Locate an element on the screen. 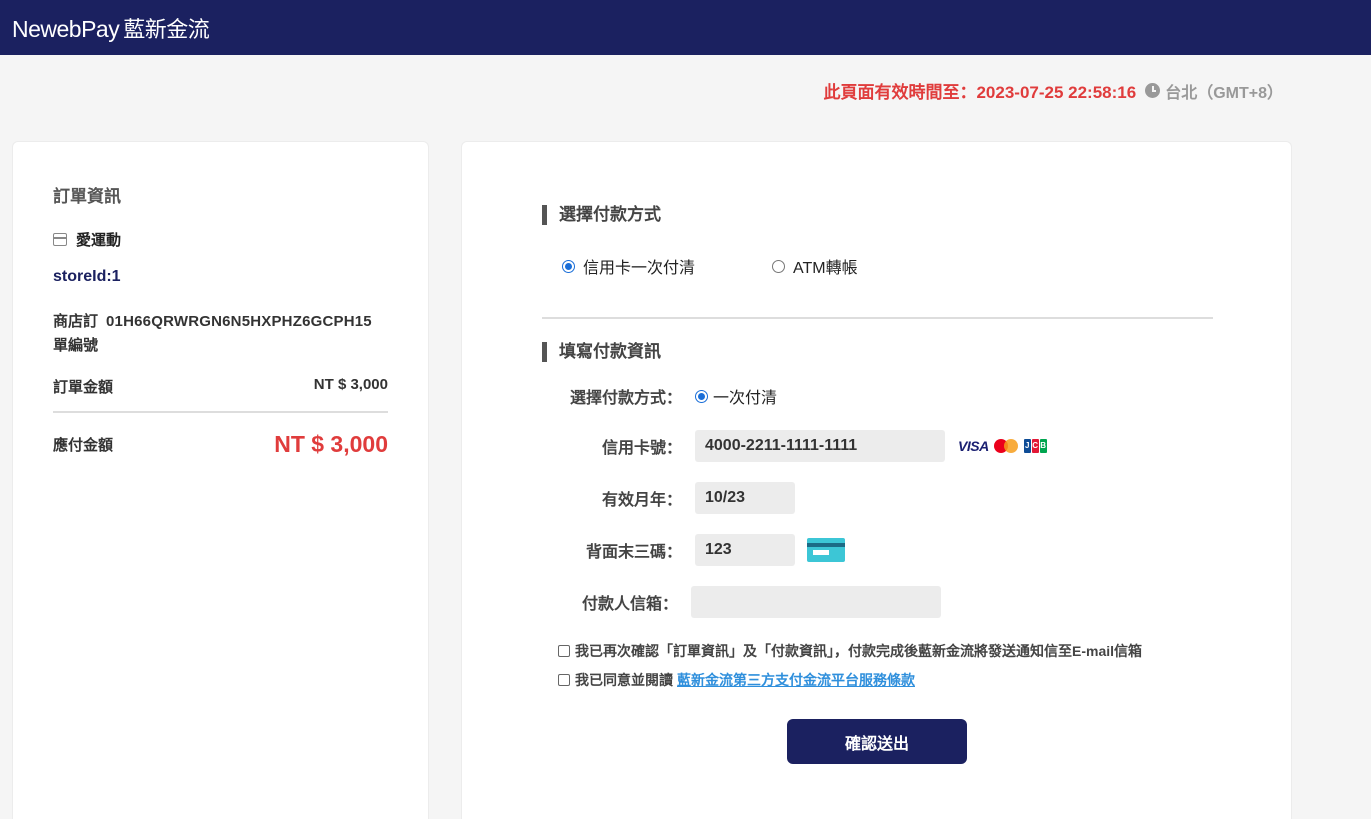 Image resolution: width=1371 pixels, height=819 pixels. order-amount-label: 訂單金額 is located at coordinates (83, 387).